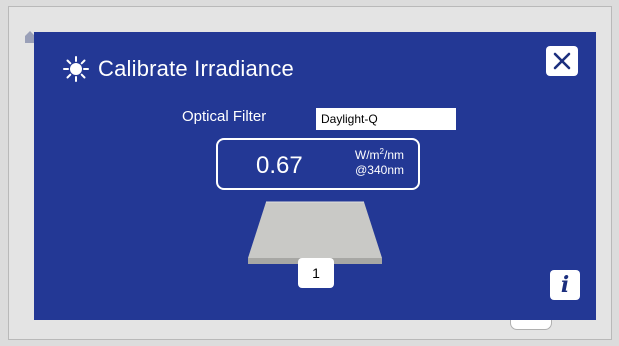 The height and width of the screenshot is (346, 619). I want to click on unit-wavelength: @340nm, so click(379, 170).